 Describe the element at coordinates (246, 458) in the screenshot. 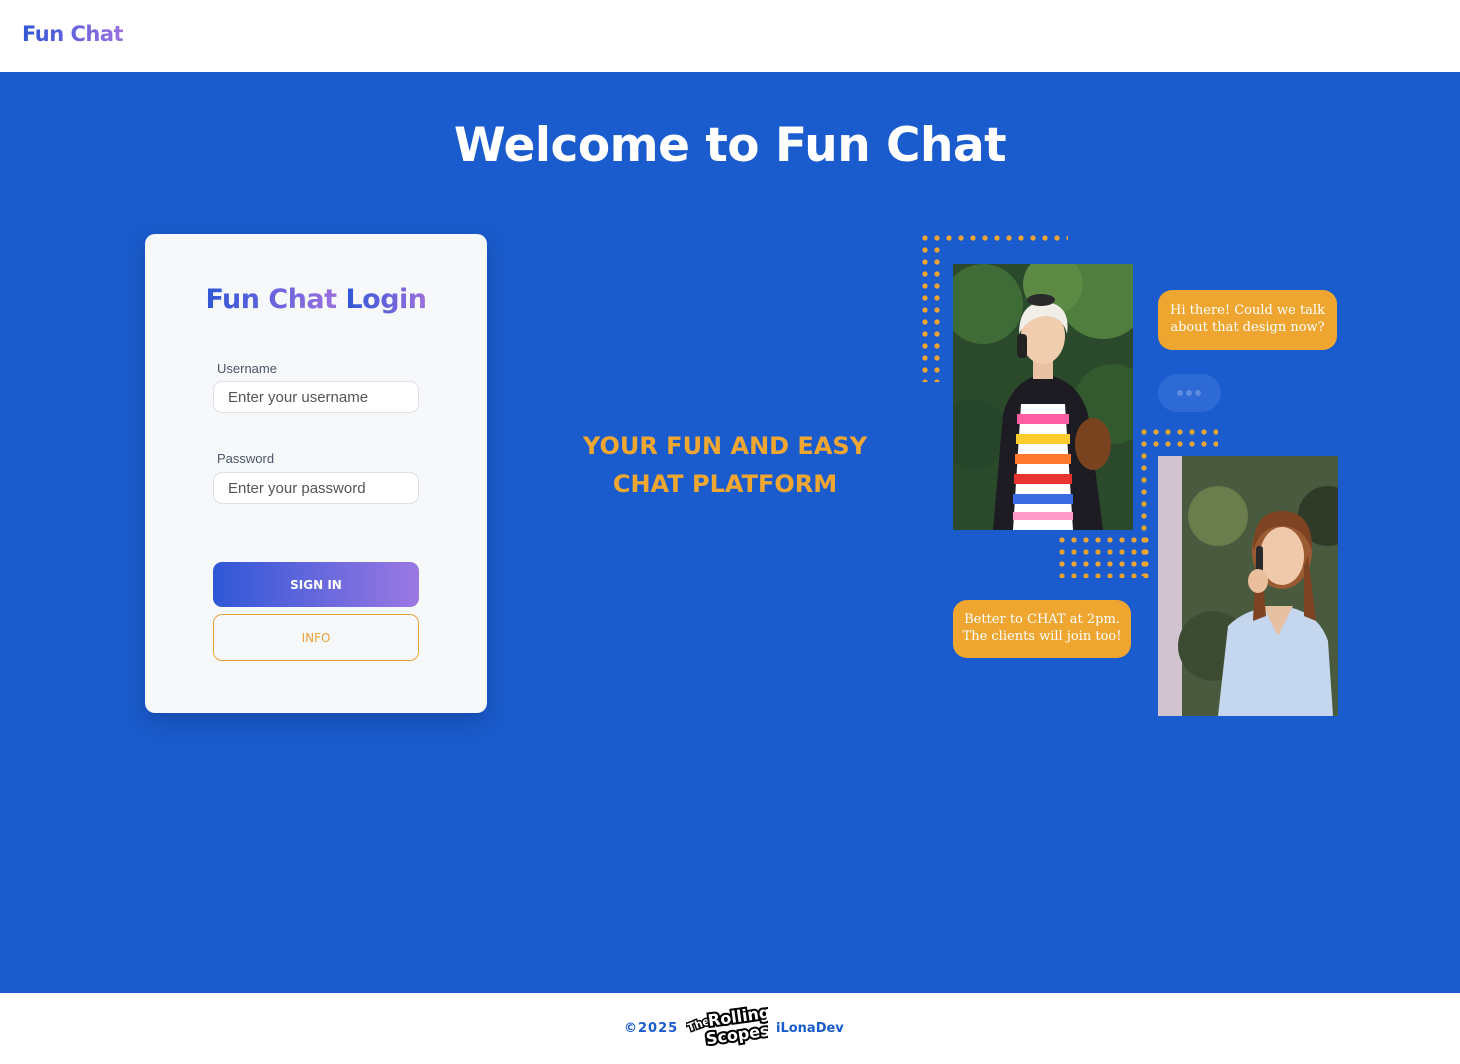

I see `password-label: Password` at that location.